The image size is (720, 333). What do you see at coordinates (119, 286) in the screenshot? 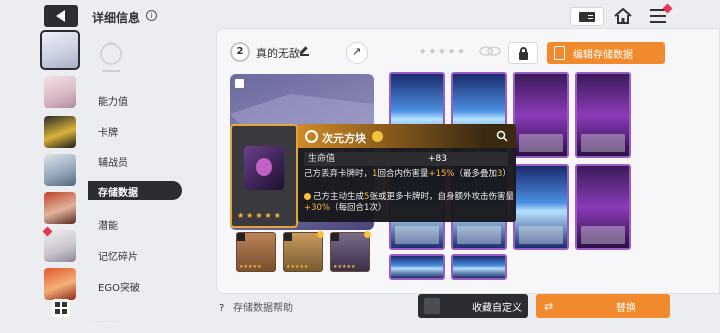
I see `nav-item-ego: EGO突破` at bounding box center [119, 286].